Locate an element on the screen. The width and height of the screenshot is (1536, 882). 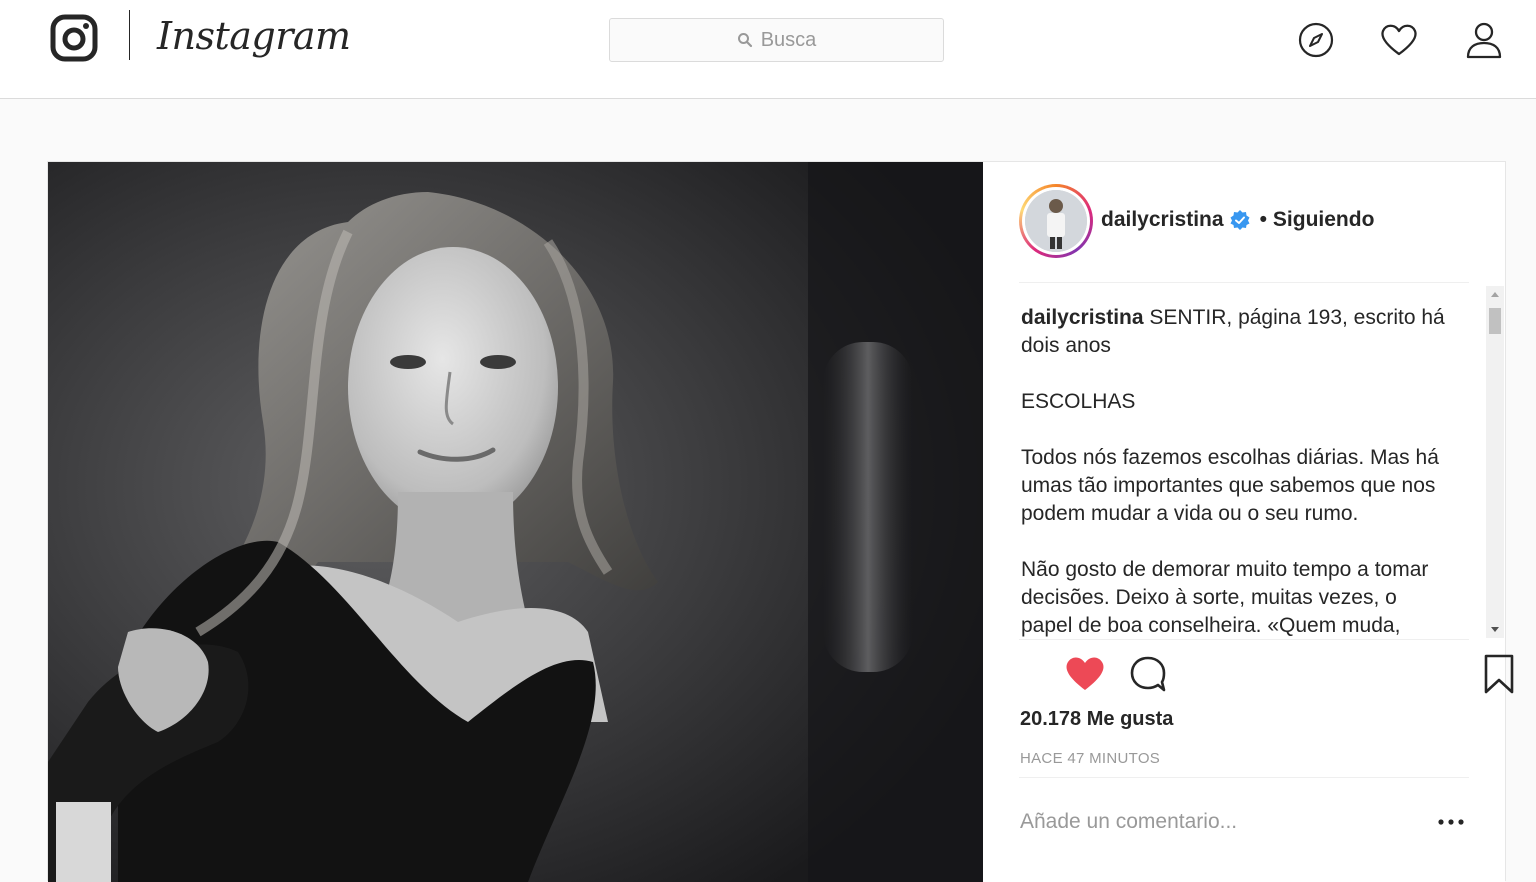
scroll-up-arrow-icon is located at coordinates (1495, 295).